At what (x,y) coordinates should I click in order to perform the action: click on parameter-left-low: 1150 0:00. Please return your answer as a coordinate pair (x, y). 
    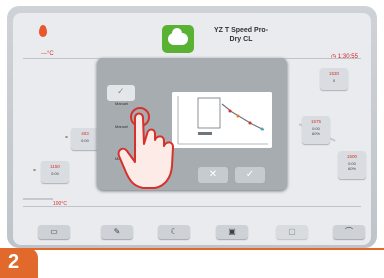
    Looking at the image, I should click on (55, 172).